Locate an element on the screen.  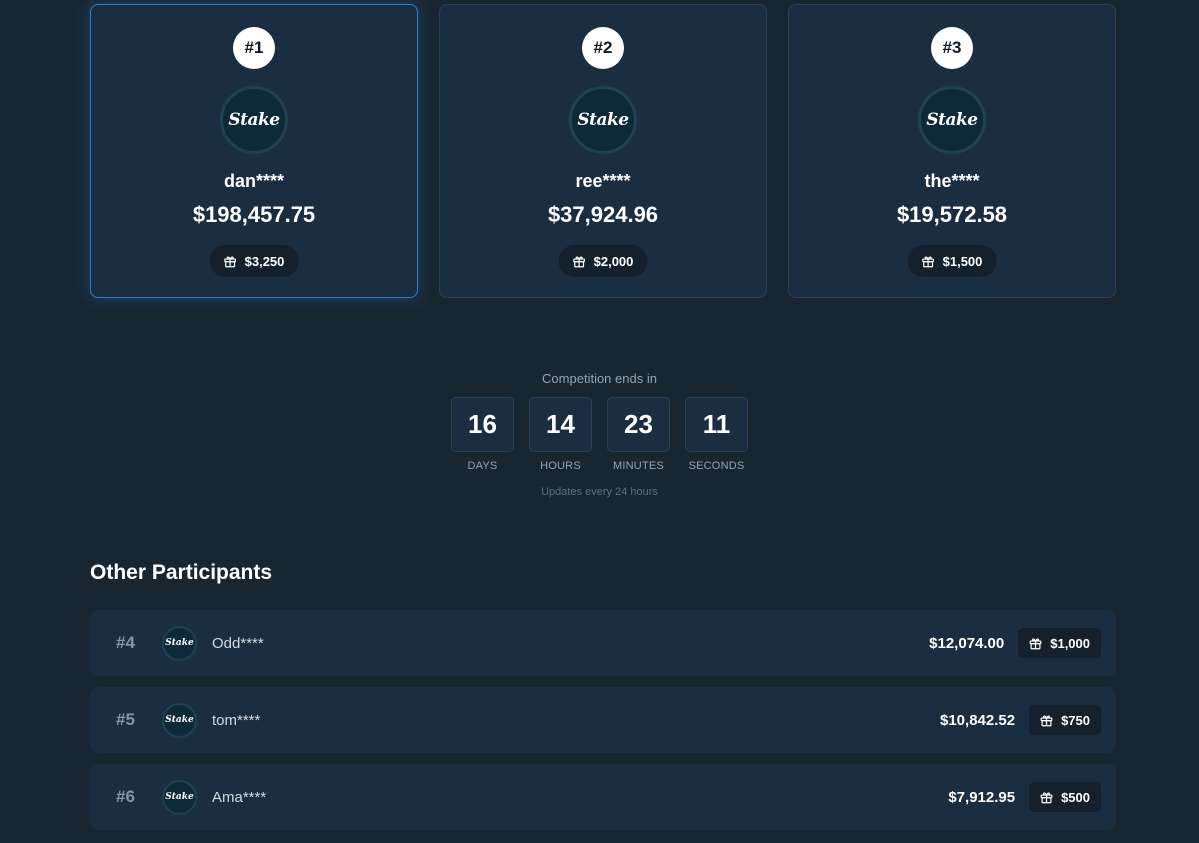
prize-badge: $1,500 is located at coordinates (952, 261).